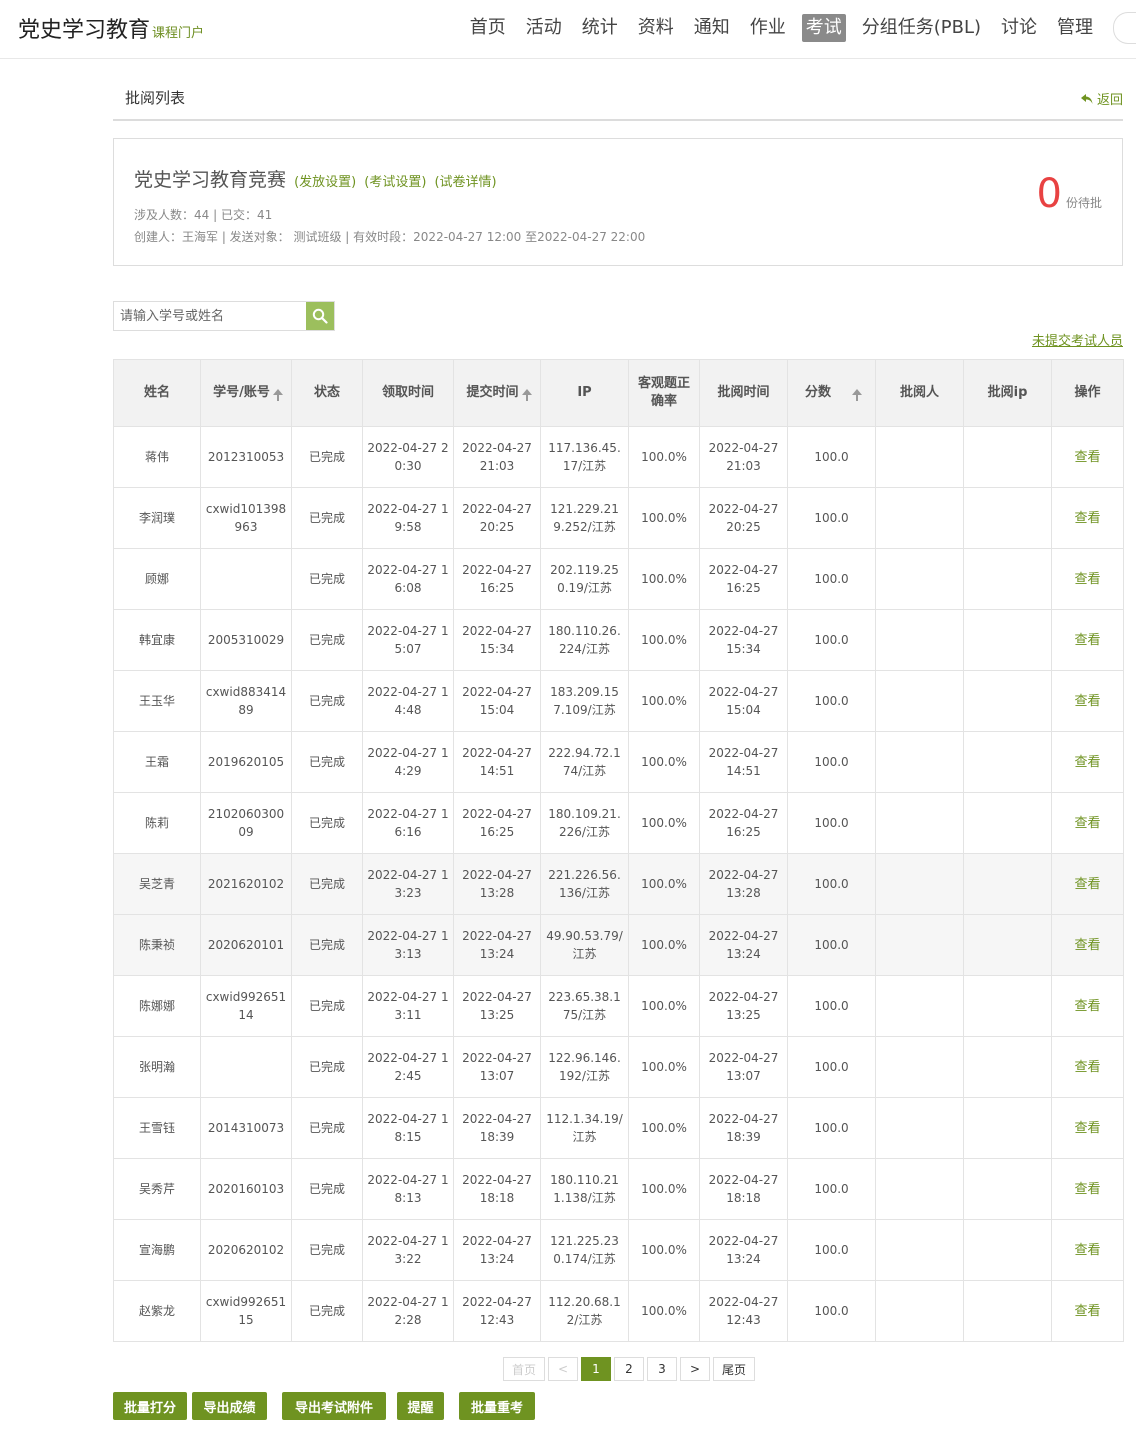 This screenshot has height=1451, width=1136. What do you see at coordinates (157, 1067) in the screenshot?
I see `cell-name: 张明瀚` at bounding box center [157, 1067].